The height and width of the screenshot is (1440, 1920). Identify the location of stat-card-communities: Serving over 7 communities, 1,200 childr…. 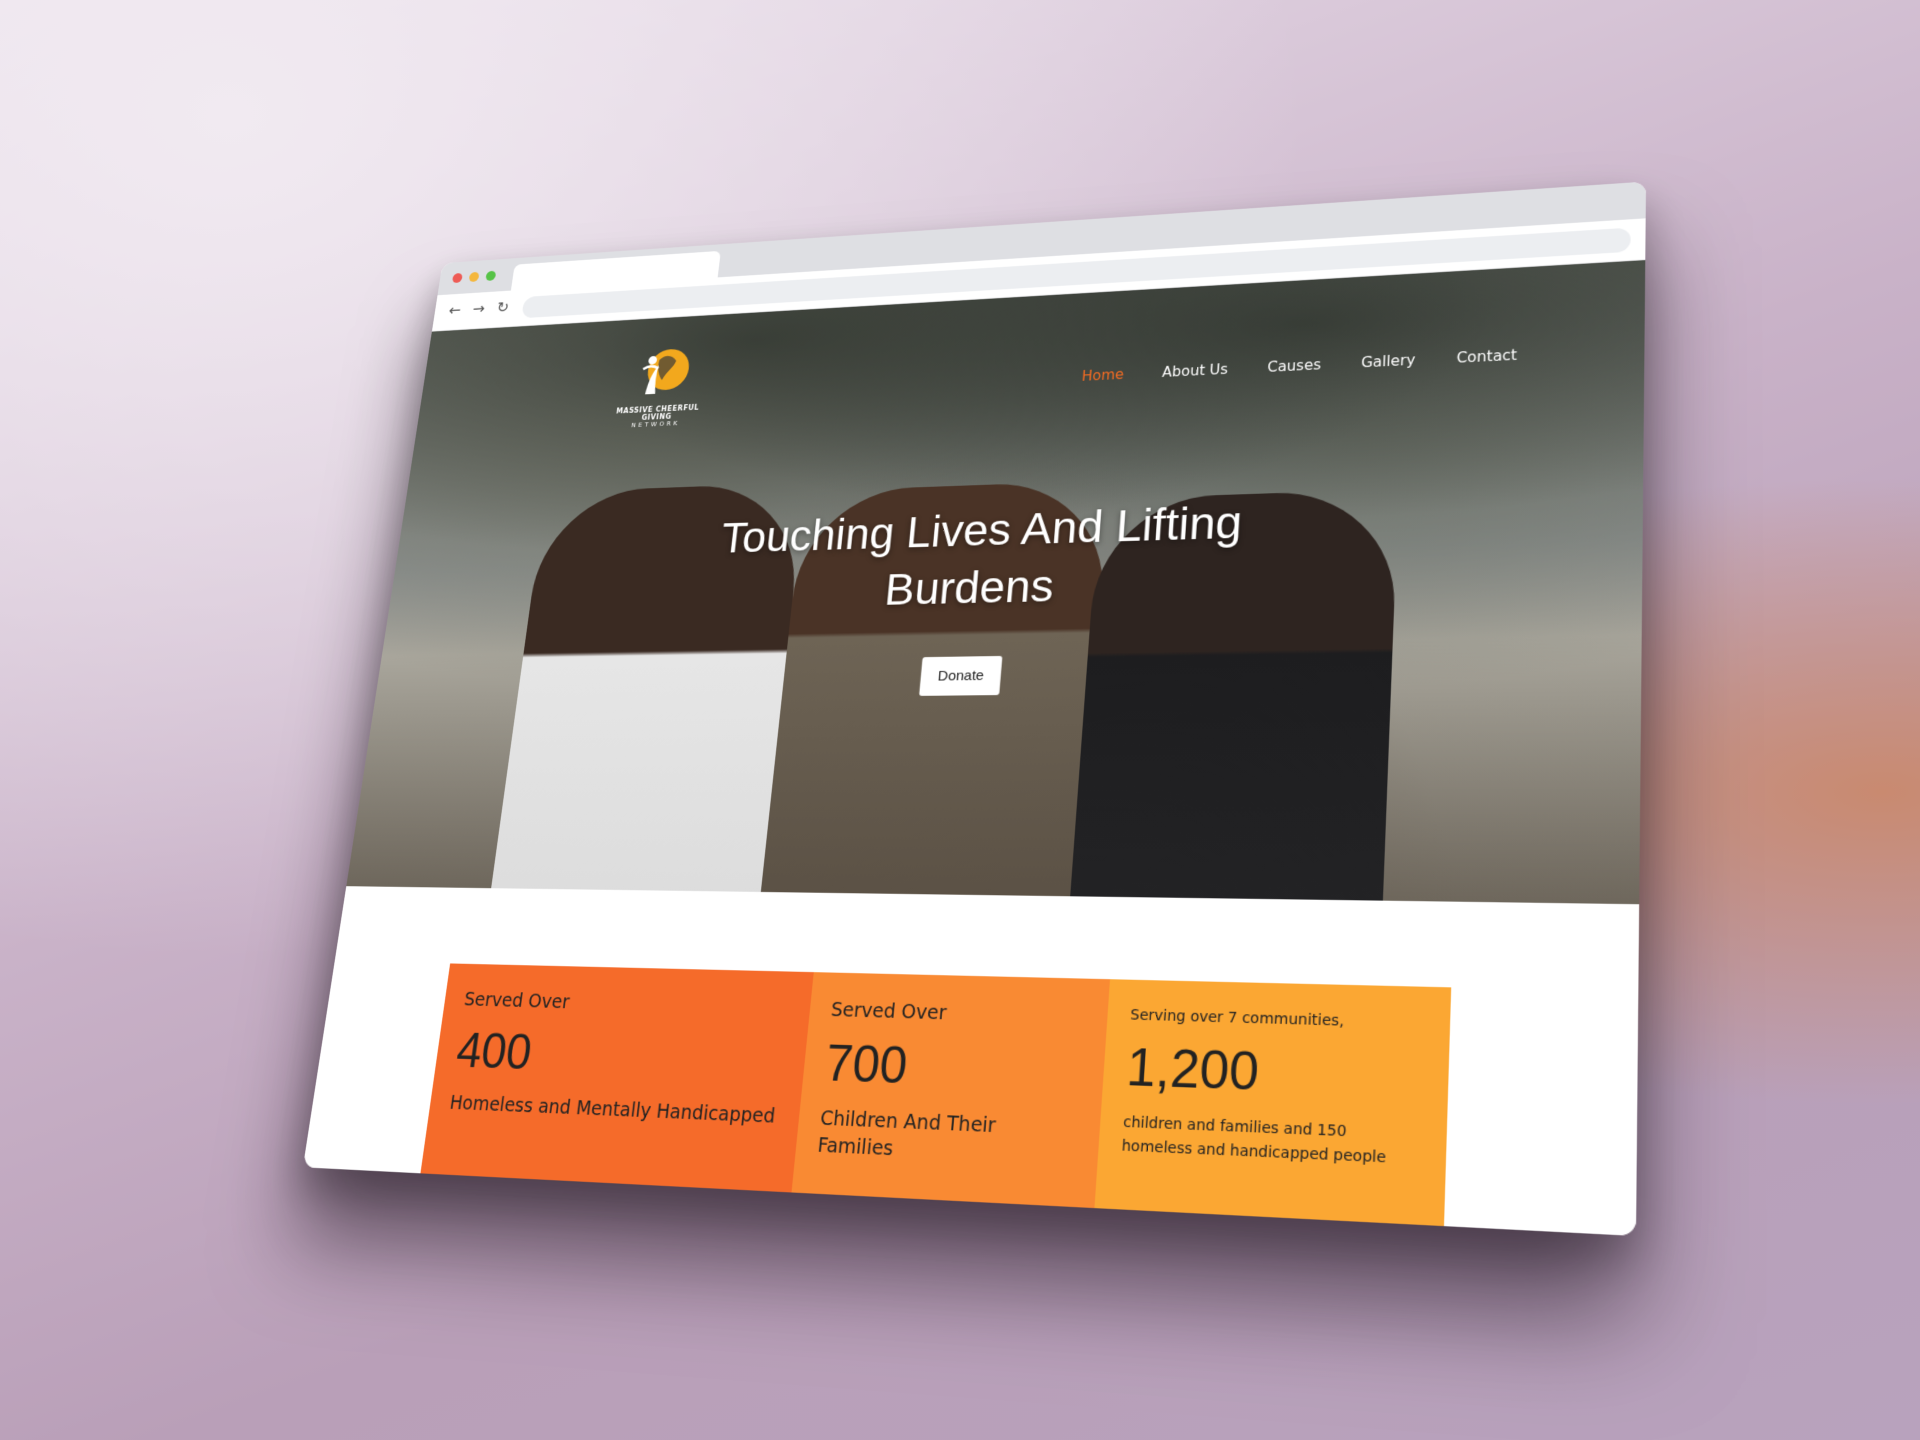
(1271, 1108).